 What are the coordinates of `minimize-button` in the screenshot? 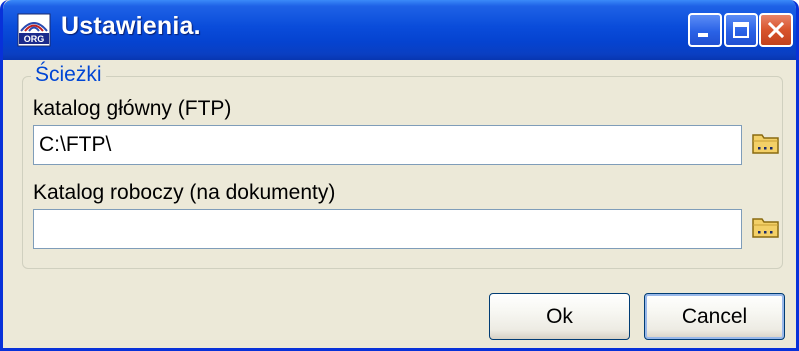 It's located at (705, 30).